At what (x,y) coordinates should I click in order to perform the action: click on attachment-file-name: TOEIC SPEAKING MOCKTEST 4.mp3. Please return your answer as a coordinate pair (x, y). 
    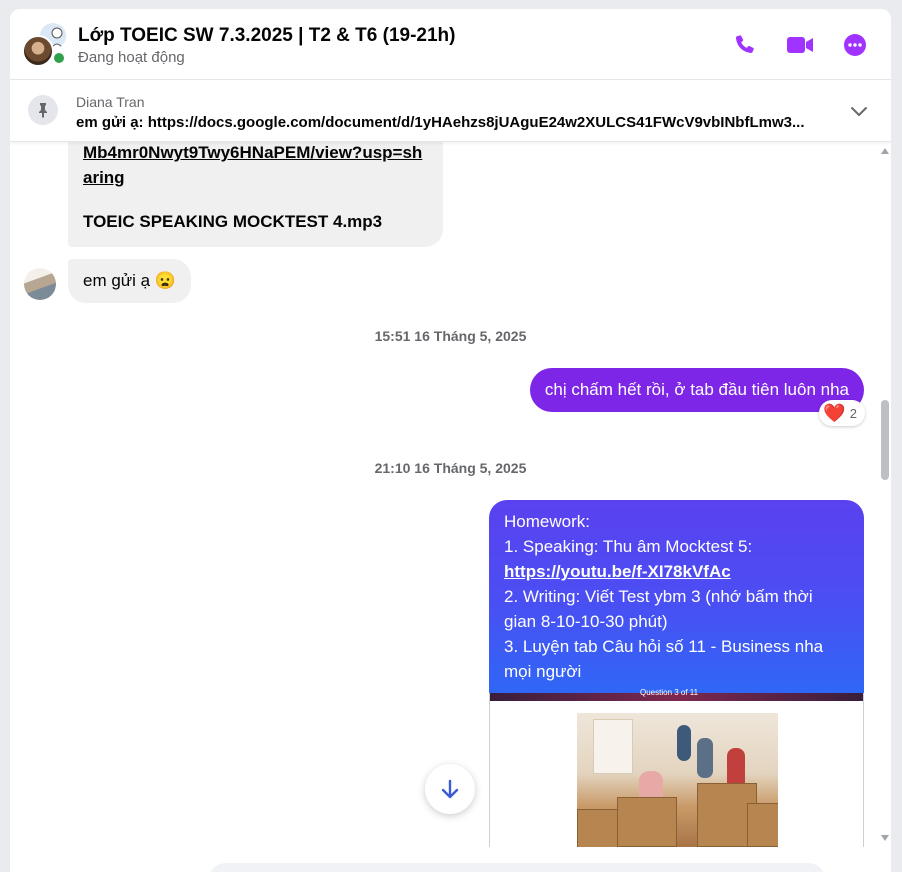
    Looking at the image, I should click on (256, 221).